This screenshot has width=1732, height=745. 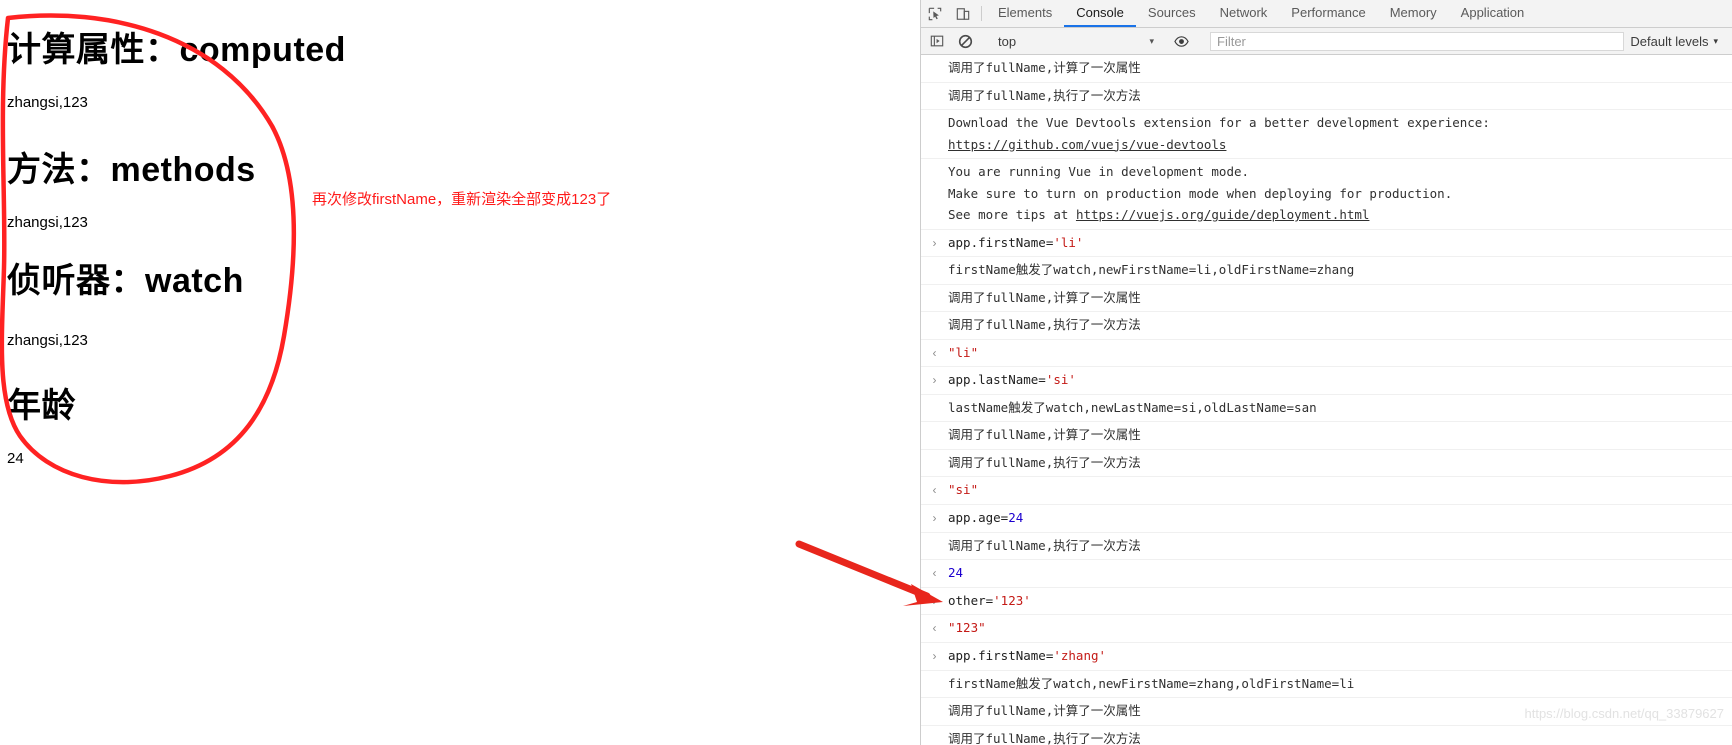 I want to click on tab-elements: Elements, so click(x=1025, y=13).